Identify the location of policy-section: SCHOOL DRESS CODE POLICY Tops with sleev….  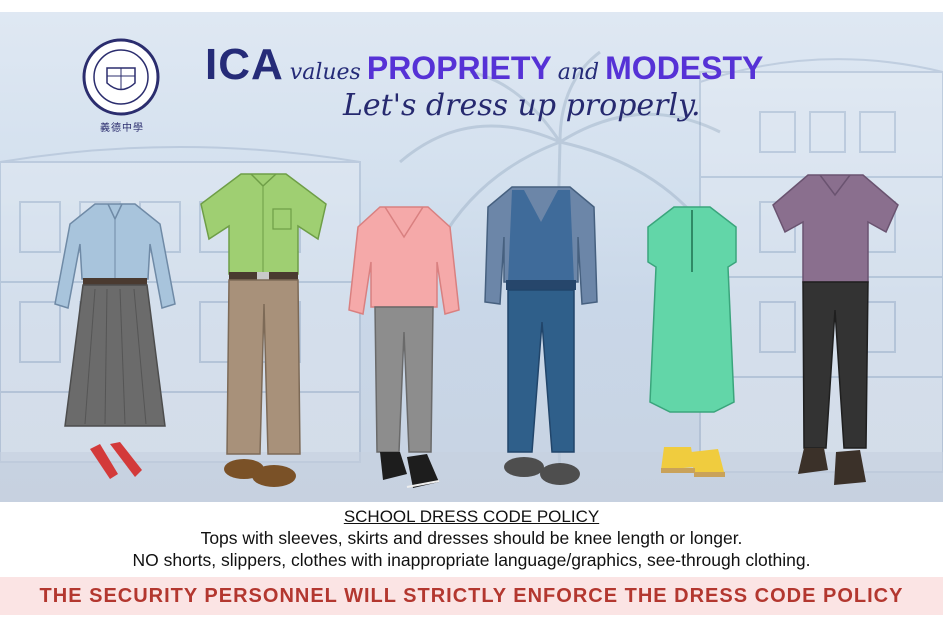
(471, 539).